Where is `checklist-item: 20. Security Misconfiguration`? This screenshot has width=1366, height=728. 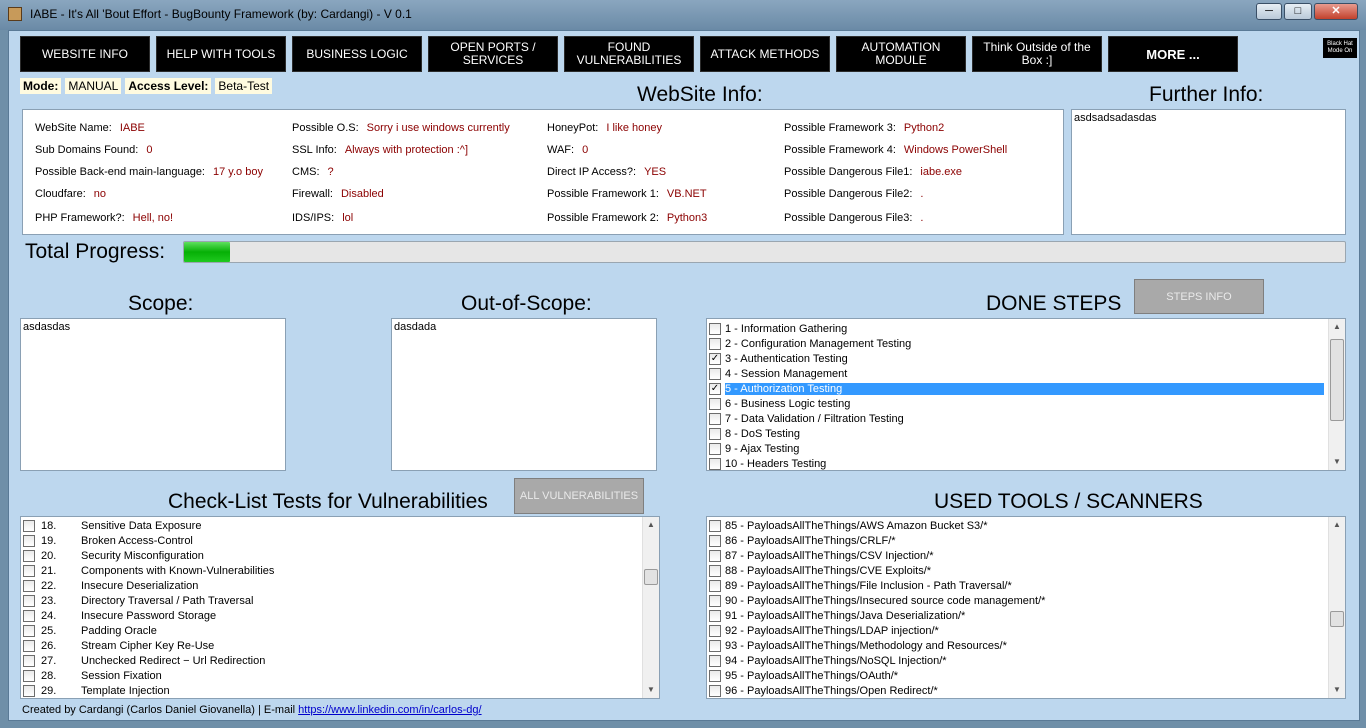
checklist-item: 20. Security Misconfiguration is located at coordinates (113, 555).